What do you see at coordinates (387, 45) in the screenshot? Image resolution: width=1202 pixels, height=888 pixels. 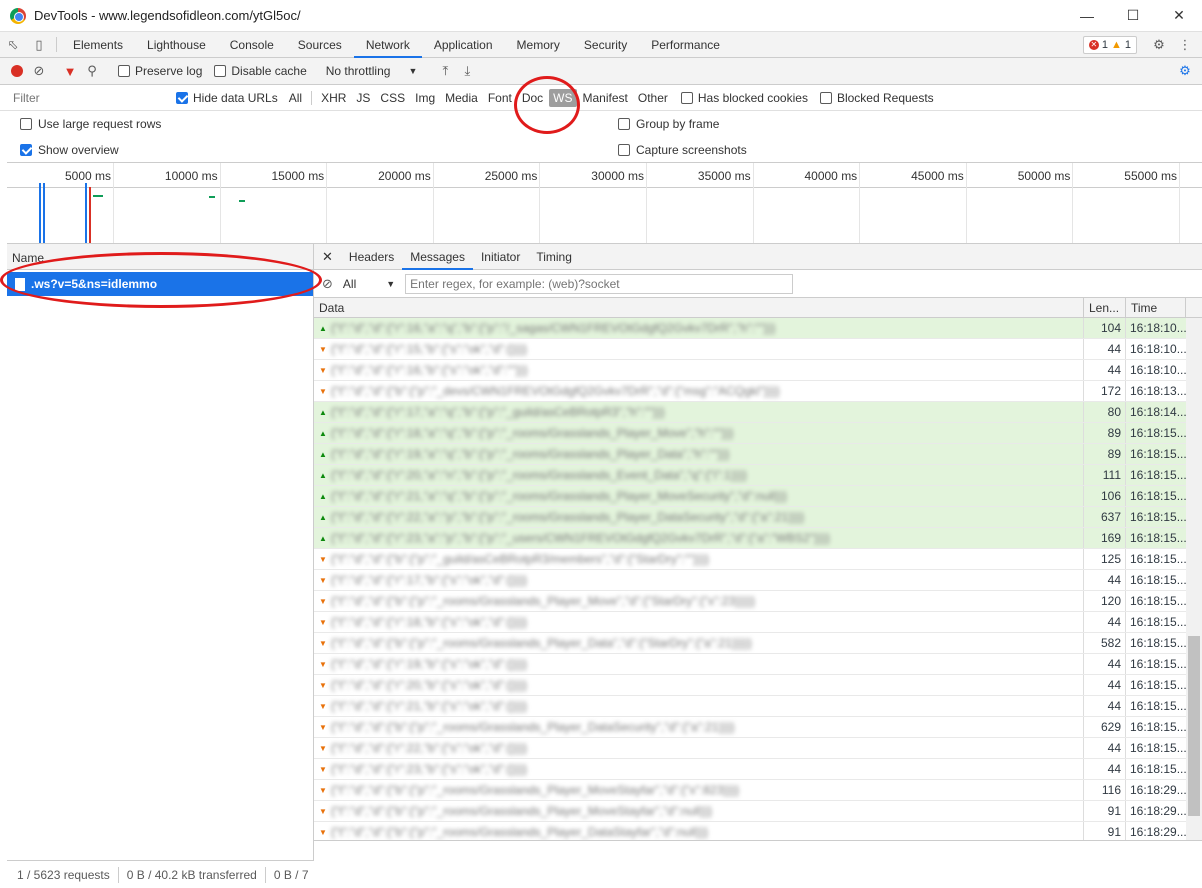 I see `tab-network: Network` at bounding box center [387, 45].